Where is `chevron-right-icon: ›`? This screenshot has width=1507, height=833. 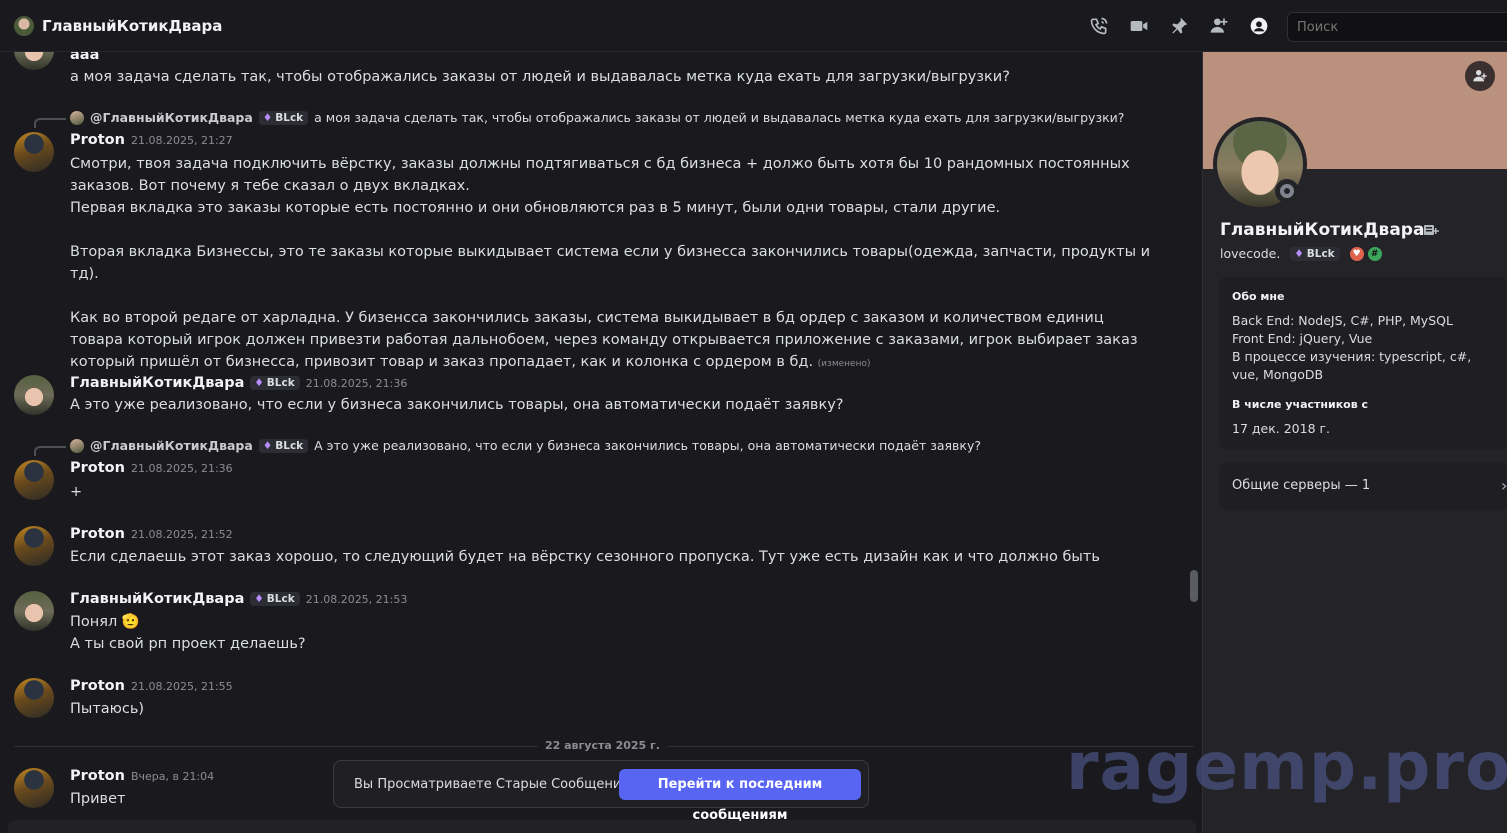
chevron-right-icon: › is located at coordinates (1504, 485).